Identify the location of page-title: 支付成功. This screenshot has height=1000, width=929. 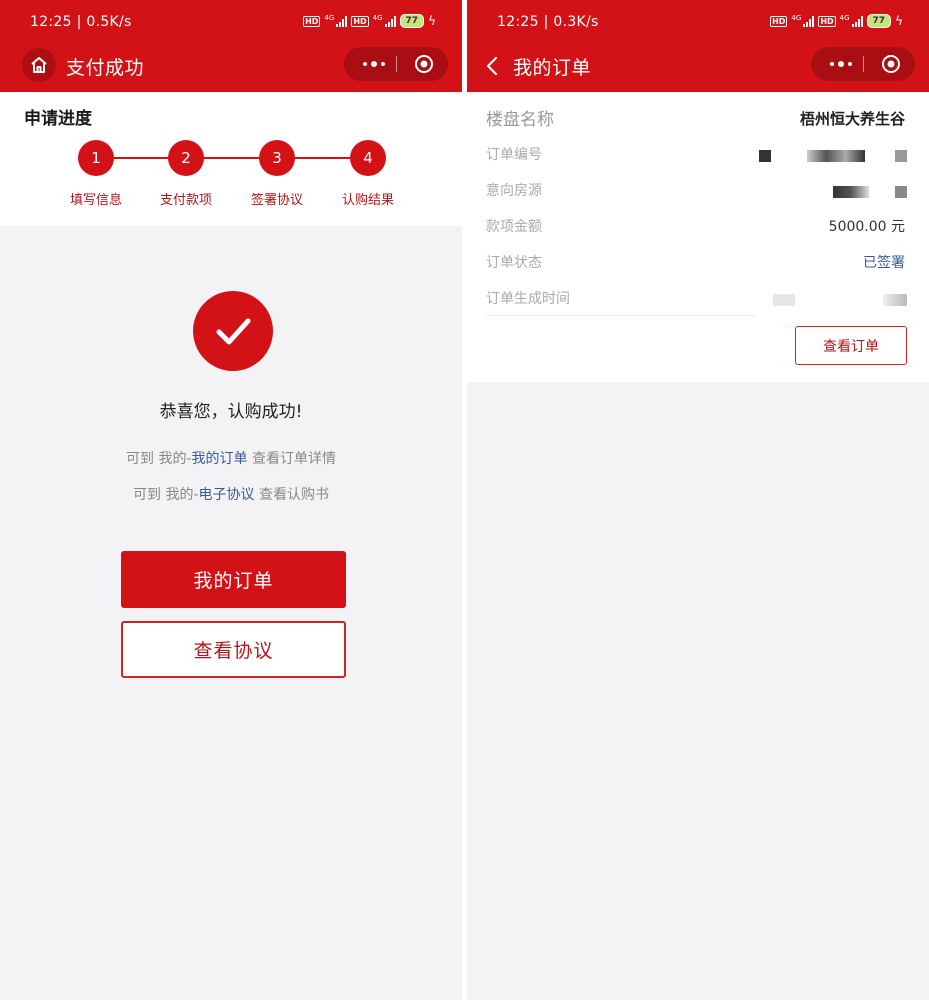
(105, 68).